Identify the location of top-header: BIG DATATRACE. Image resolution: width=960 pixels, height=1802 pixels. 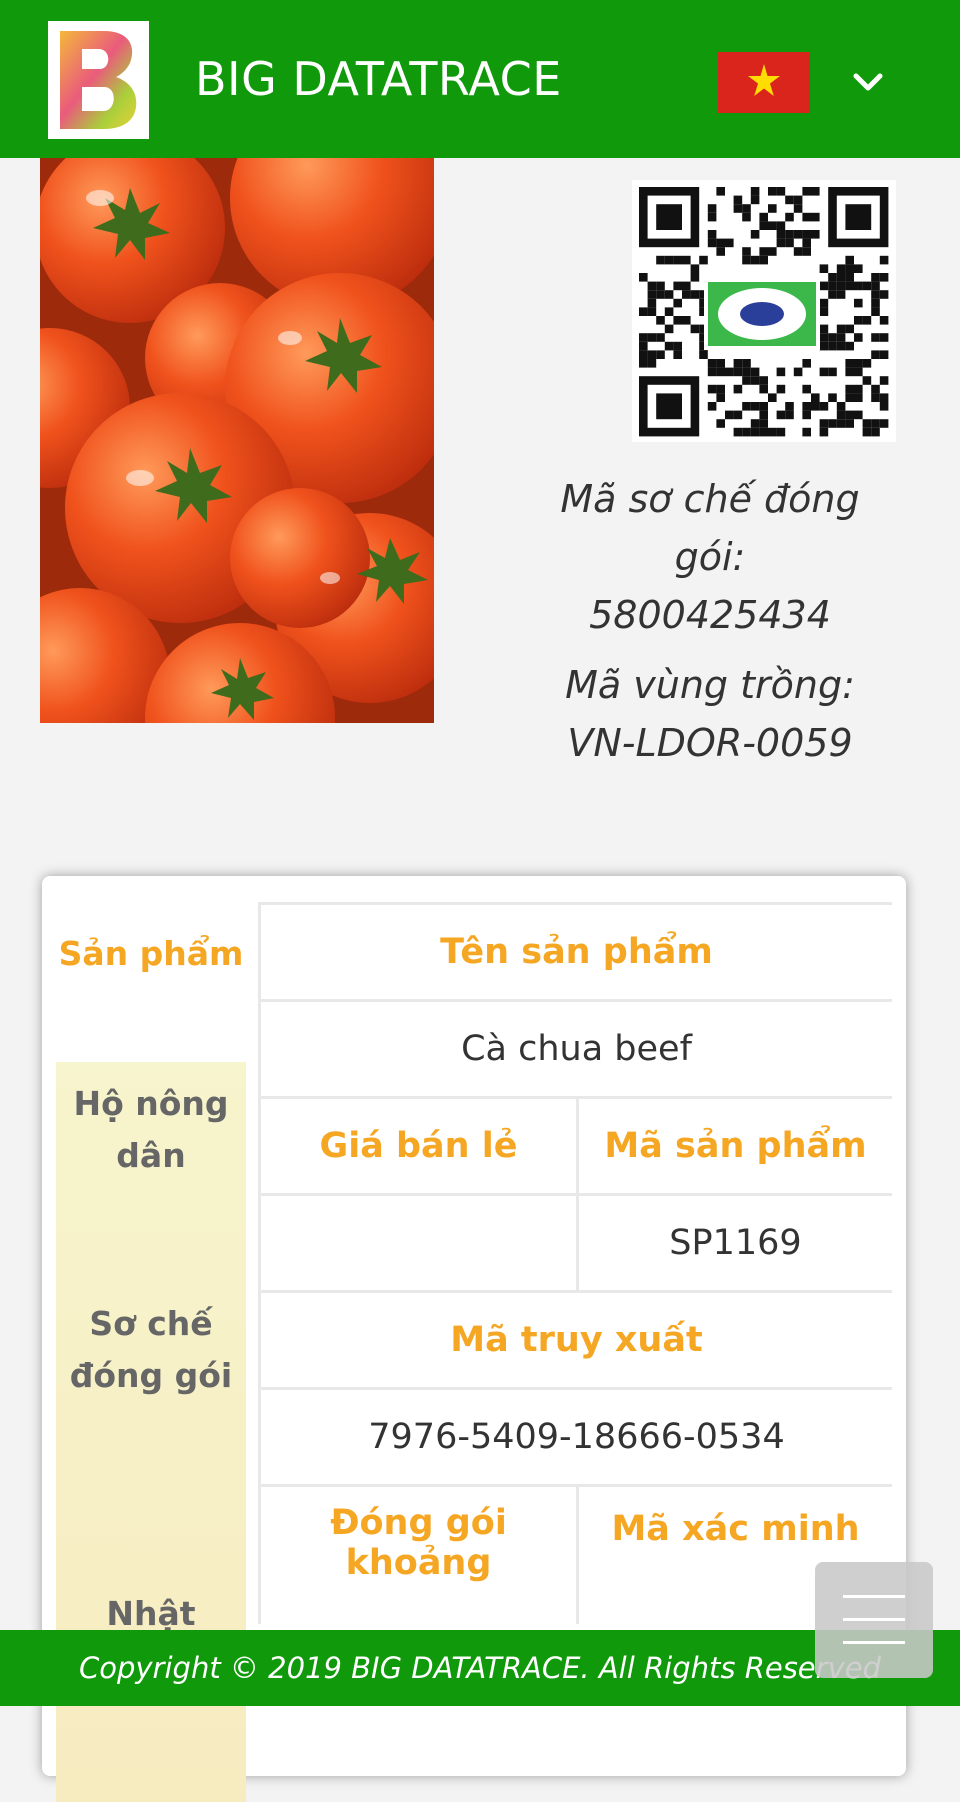
(480, 79).